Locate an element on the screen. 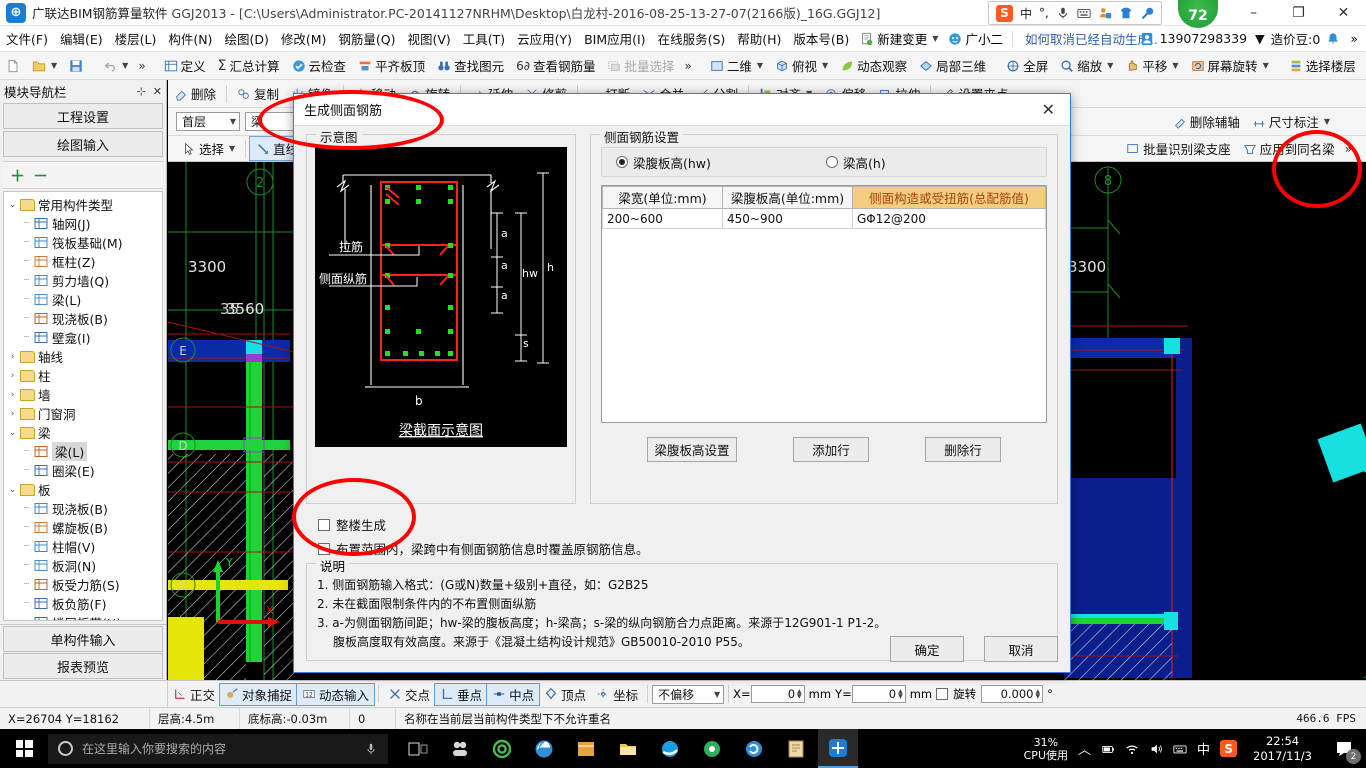 The height and width of the screenshot is (768, 1366). taskview-button is located at coordinates (418, 748).